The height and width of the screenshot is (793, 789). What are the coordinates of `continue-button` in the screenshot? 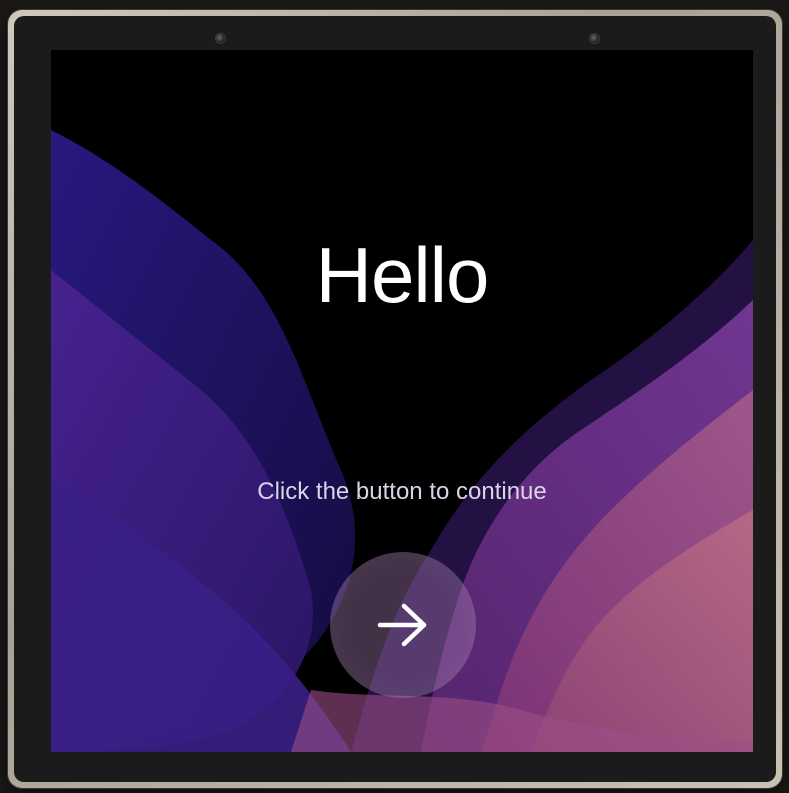 It's located at (403, 625).